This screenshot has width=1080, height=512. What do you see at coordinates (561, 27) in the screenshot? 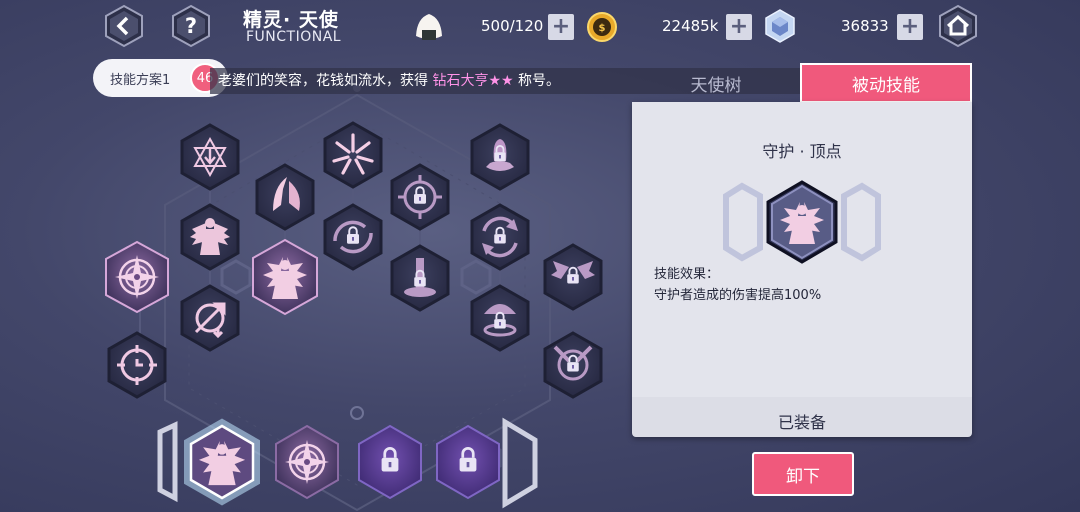
I see `stamina-add-button: +` at bounding box center [561, 27].